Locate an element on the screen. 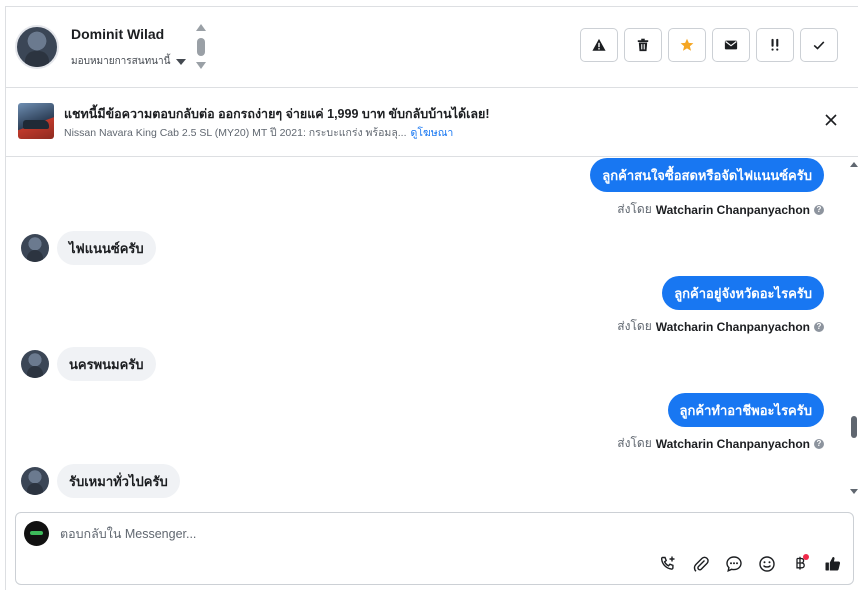  star-icon is located at coordinates (687, 44).